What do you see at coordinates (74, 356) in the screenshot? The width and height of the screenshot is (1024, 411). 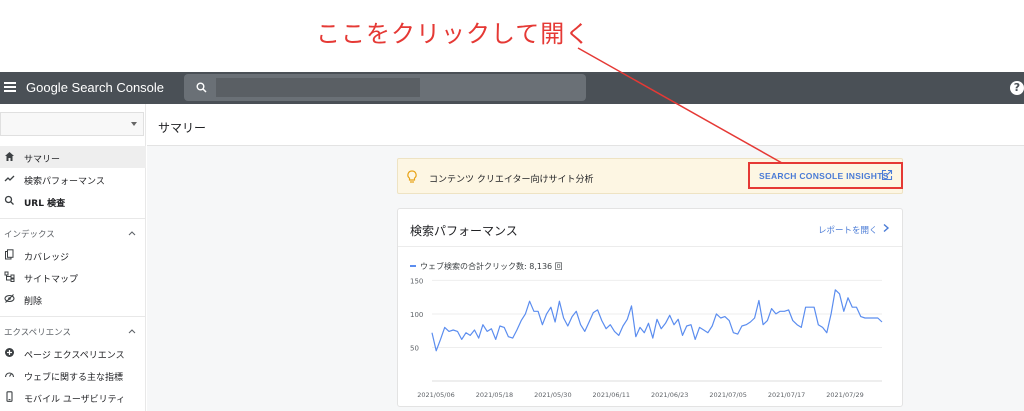 I see `sidebar-item-label: ページ エクスペリエンス` at bounding box center [74, 356].